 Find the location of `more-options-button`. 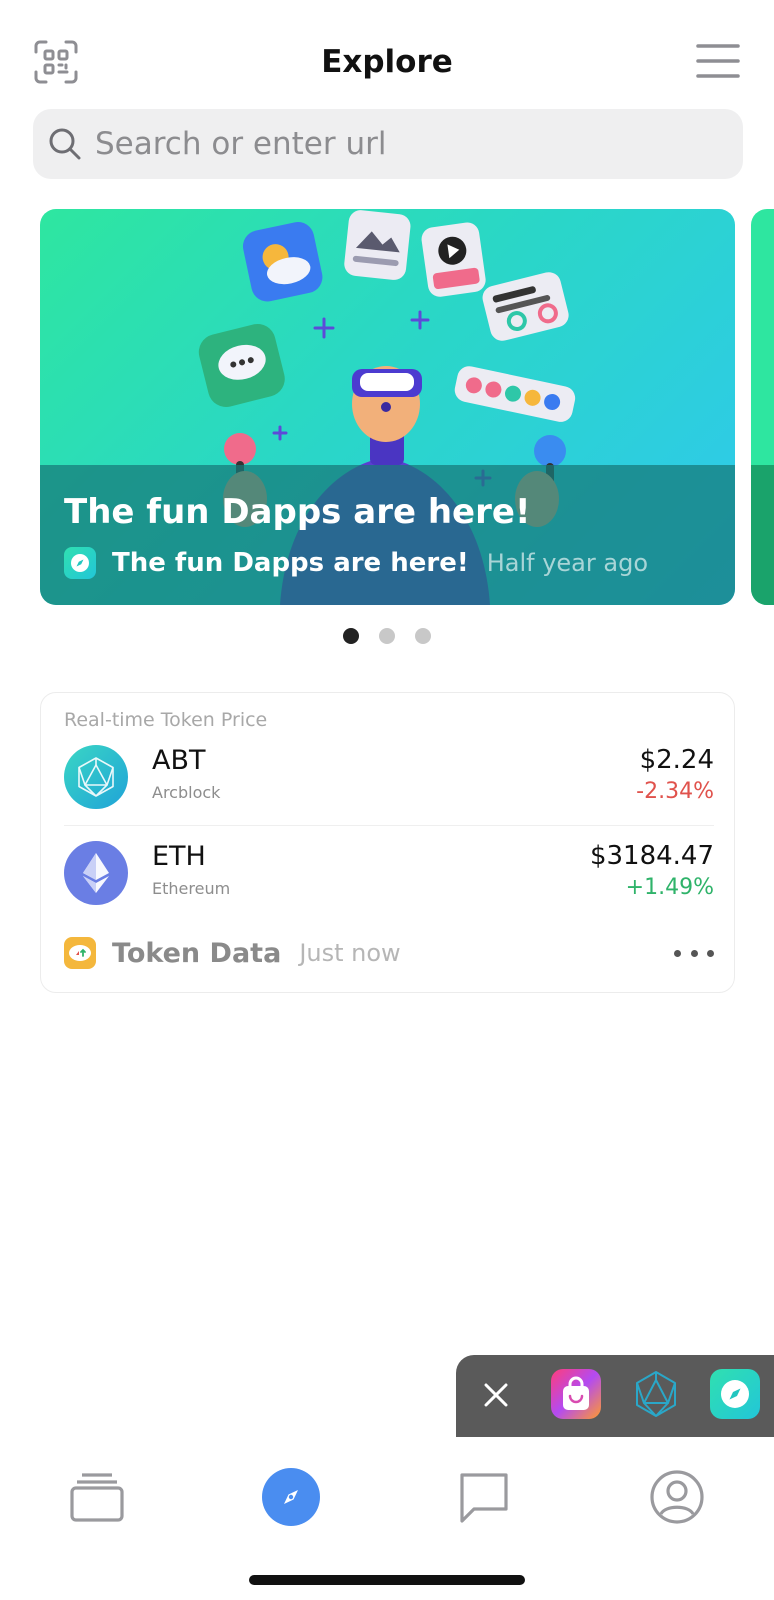

more-options-button is located at coordinates (694, 953).